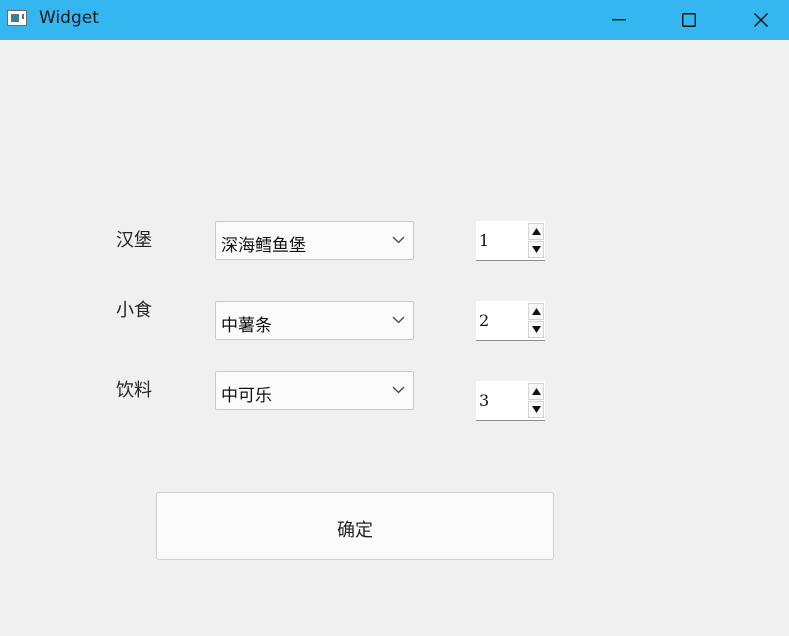  Describe the element at coordinates (69, 18) in the screenshot. I see `window-title: Widget` at that location.